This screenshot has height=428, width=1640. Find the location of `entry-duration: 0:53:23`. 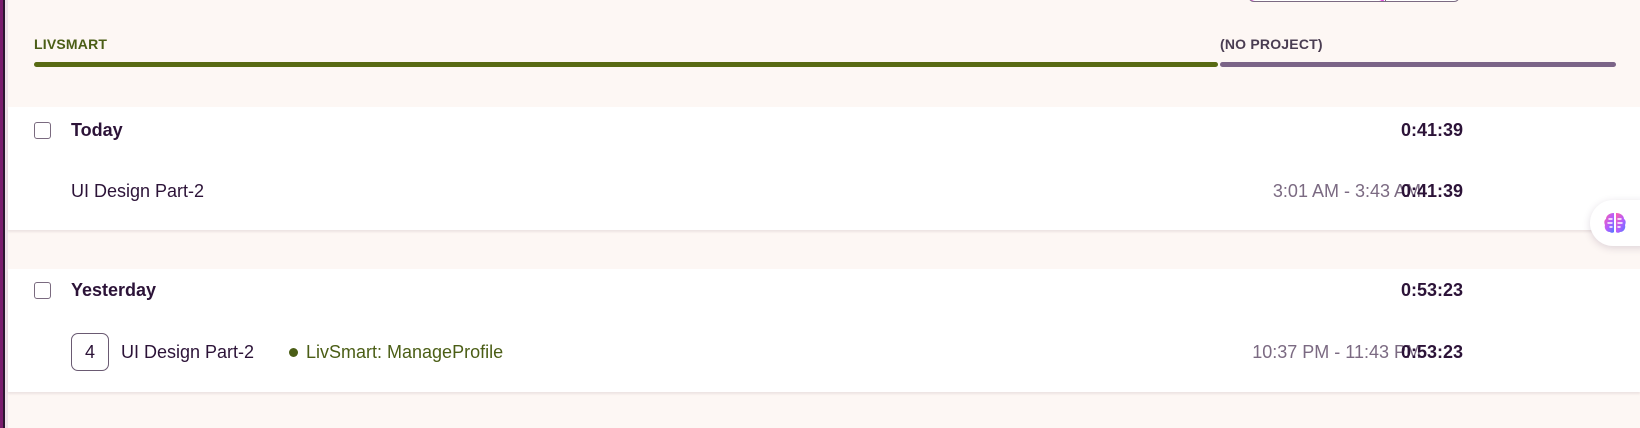

entry-duration: 0:53:23 is located at coordinates (1441, 352).